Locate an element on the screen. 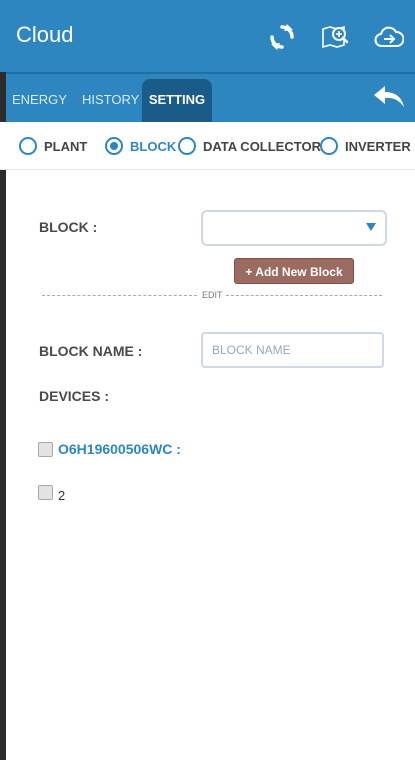  app-bar: Cloud is located at coordinates (207, 36).